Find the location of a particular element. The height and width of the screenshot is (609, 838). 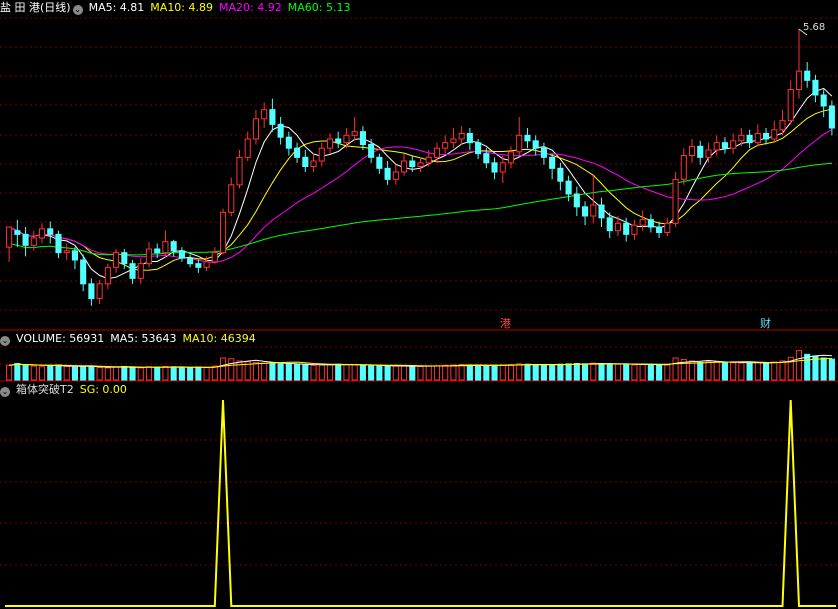

volume-legend: ⌄ VOLUME: 56931 MA5: 53643 MA10: 46394 is located at coordinates (131, 339).